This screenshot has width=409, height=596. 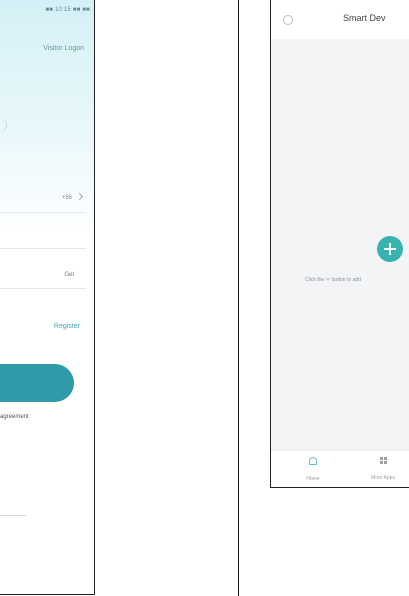 What do you see at coordinates (79, 196) in the screenshot?
I see `chevron-right-icon` at bounding box center [79, 196].